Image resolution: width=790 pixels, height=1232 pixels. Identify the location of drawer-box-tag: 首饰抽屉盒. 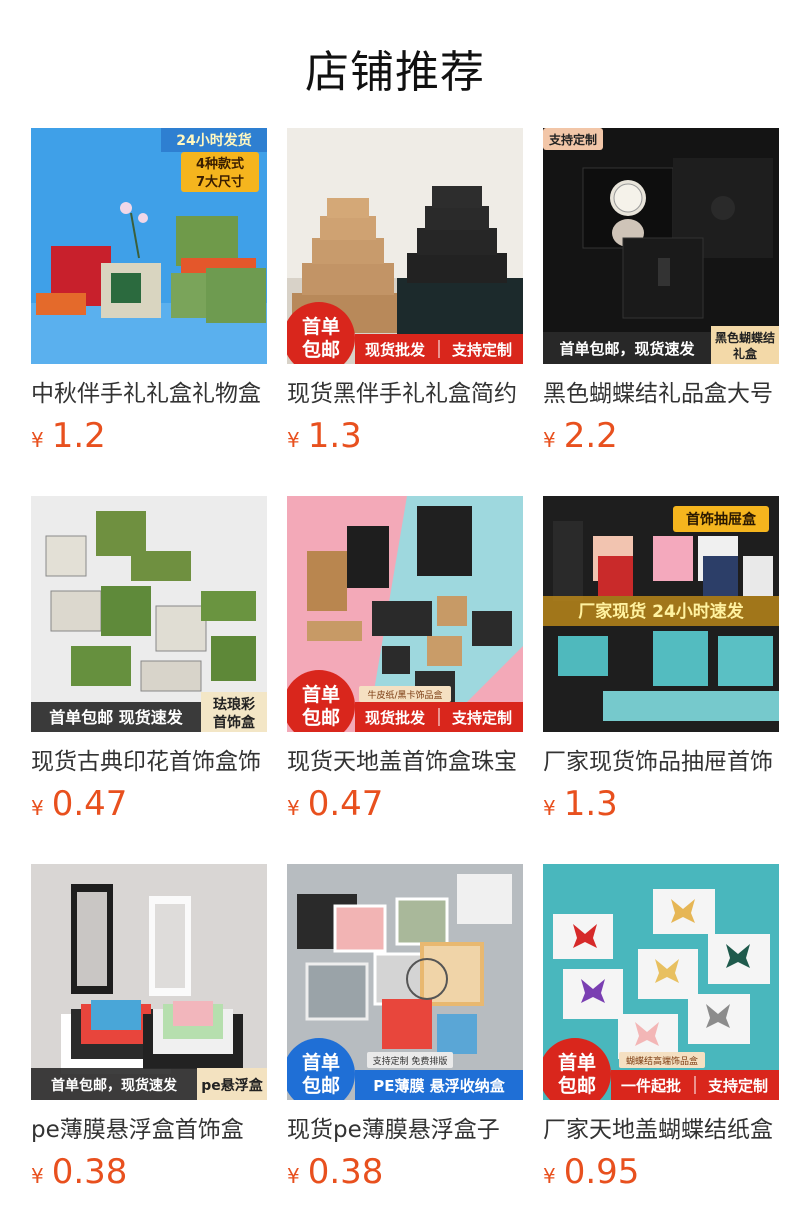
(721, 519).